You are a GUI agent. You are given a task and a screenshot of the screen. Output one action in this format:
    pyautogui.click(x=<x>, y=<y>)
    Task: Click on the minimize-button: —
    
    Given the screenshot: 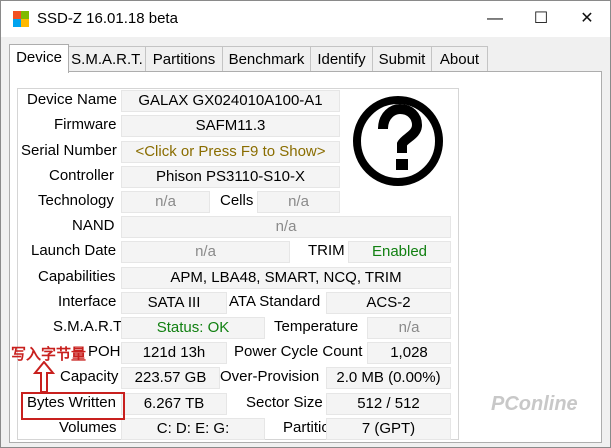 What is the action you would take?
    pyautogui.click(x=495, y=19)
    